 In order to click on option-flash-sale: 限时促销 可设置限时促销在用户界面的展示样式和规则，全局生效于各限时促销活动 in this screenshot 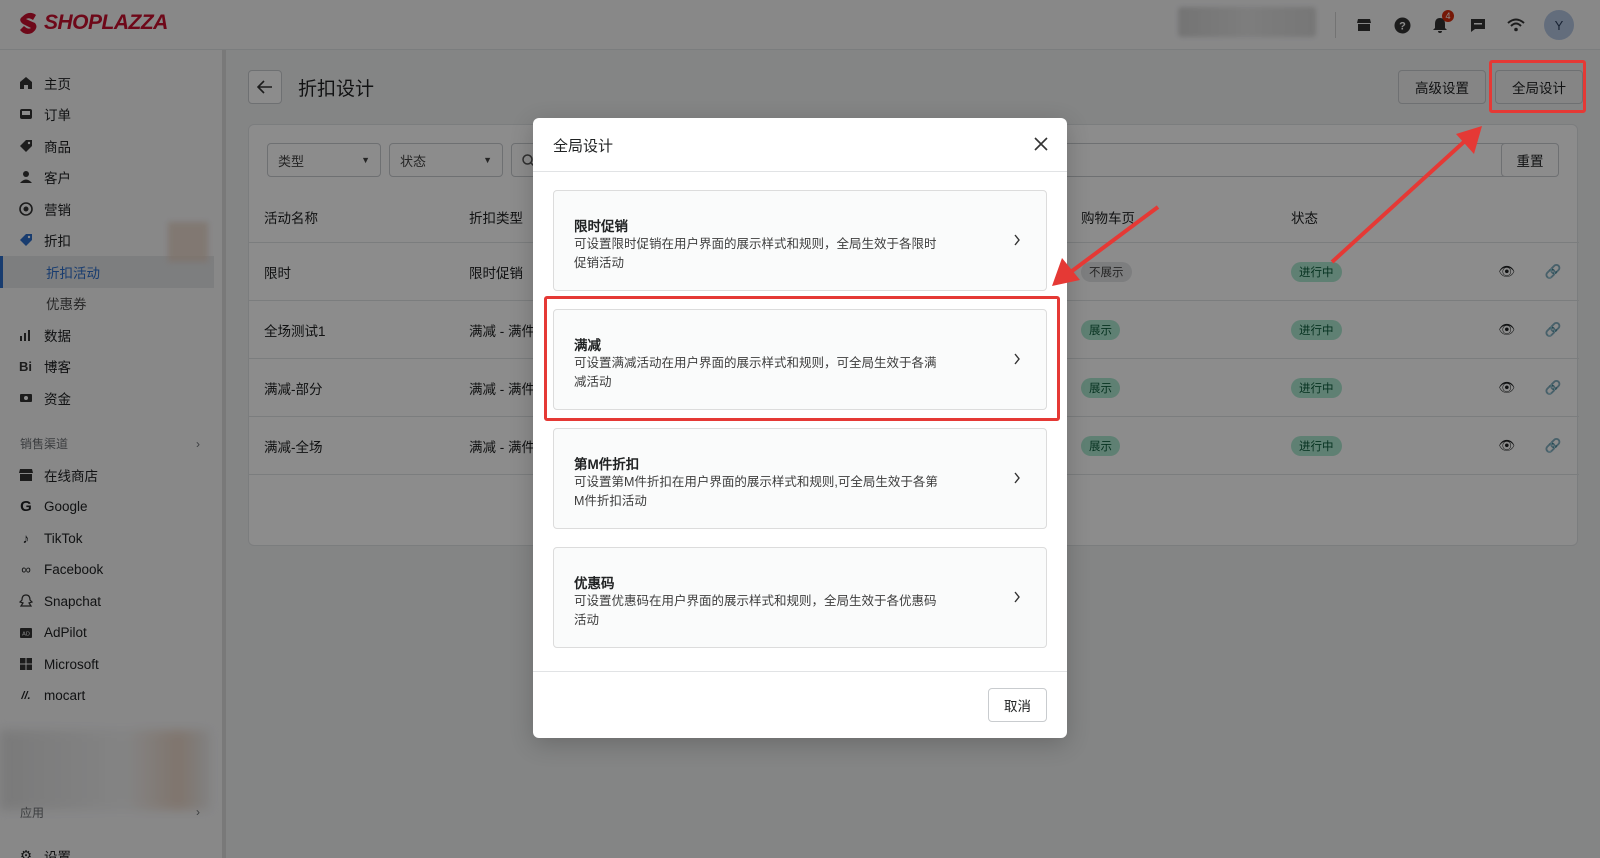, I will do `click(800, 240)`.